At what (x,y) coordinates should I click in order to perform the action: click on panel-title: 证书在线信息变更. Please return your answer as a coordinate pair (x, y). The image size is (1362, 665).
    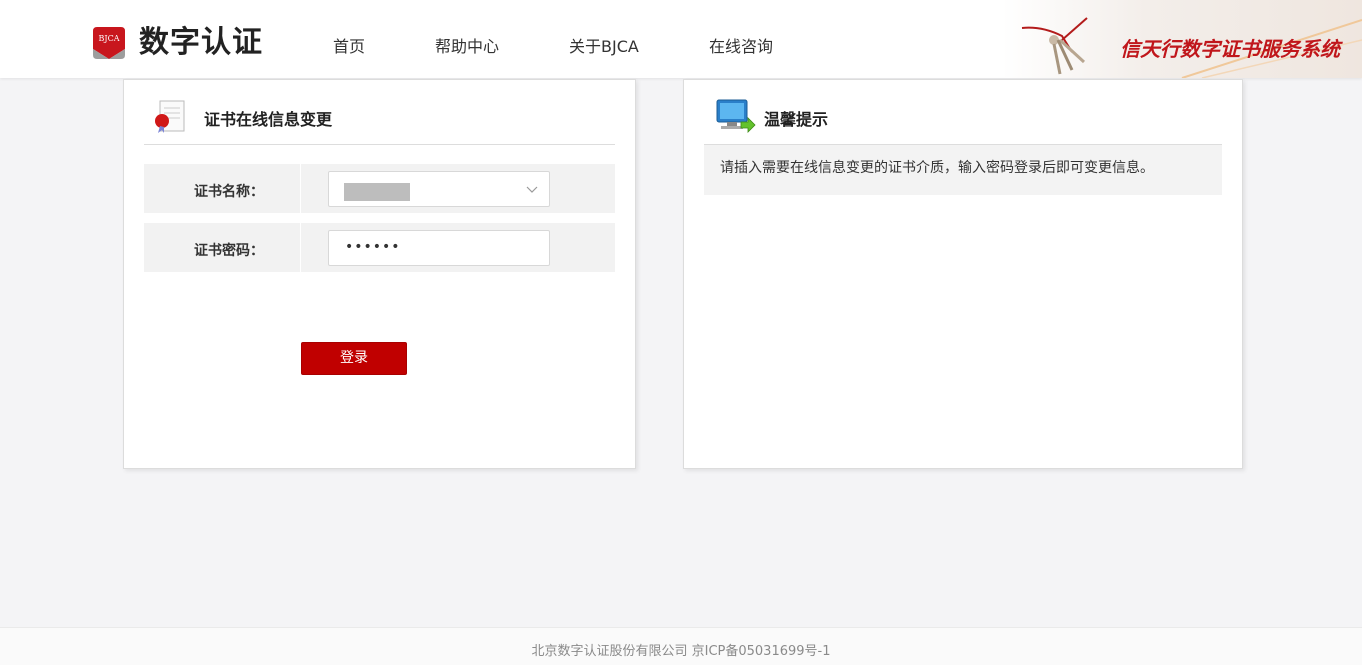
    Looking at the image, I should click on (268, 119).